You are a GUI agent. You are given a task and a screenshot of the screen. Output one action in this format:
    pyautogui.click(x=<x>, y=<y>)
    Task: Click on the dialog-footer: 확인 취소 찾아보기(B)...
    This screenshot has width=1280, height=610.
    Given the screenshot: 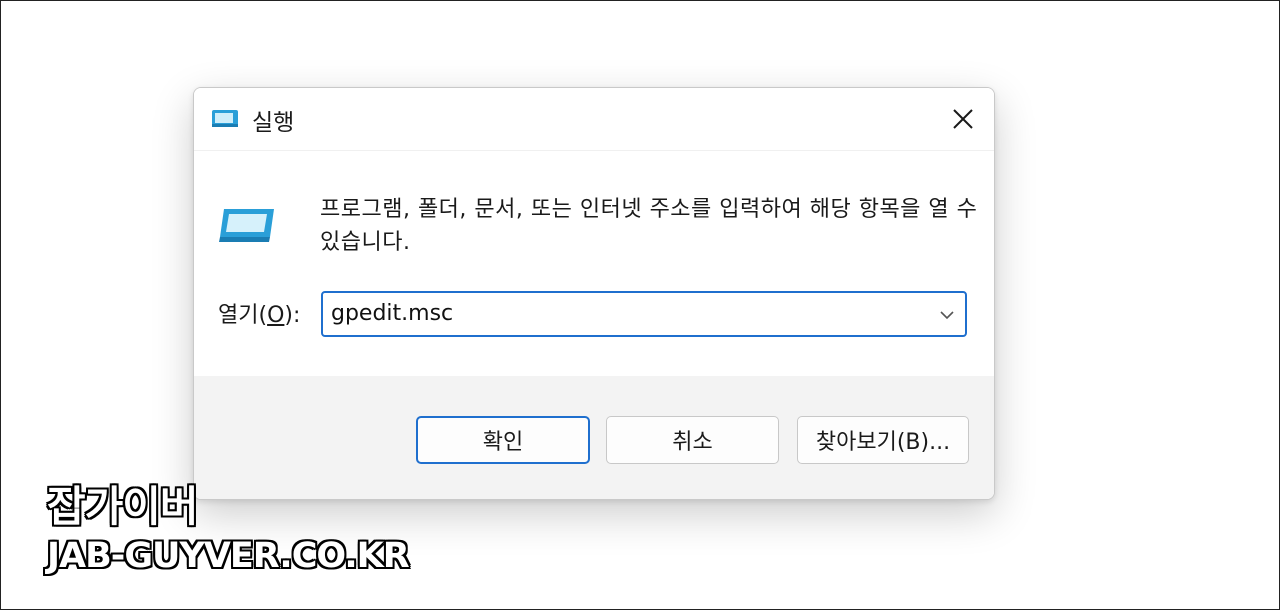 What is the action you would take?
    pyautogui.click(x=594, y=437)
    